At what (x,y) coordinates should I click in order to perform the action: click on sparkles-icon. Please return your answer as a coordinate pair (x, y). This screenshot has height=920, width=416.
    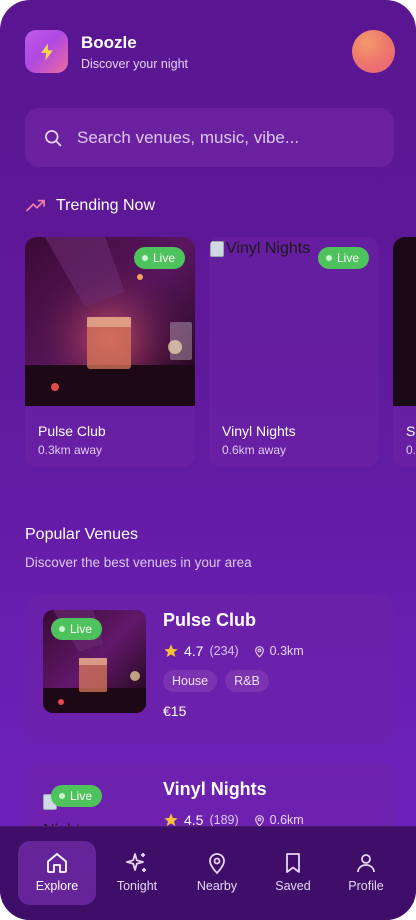
    Looking at the image, I should click on (136, 862).